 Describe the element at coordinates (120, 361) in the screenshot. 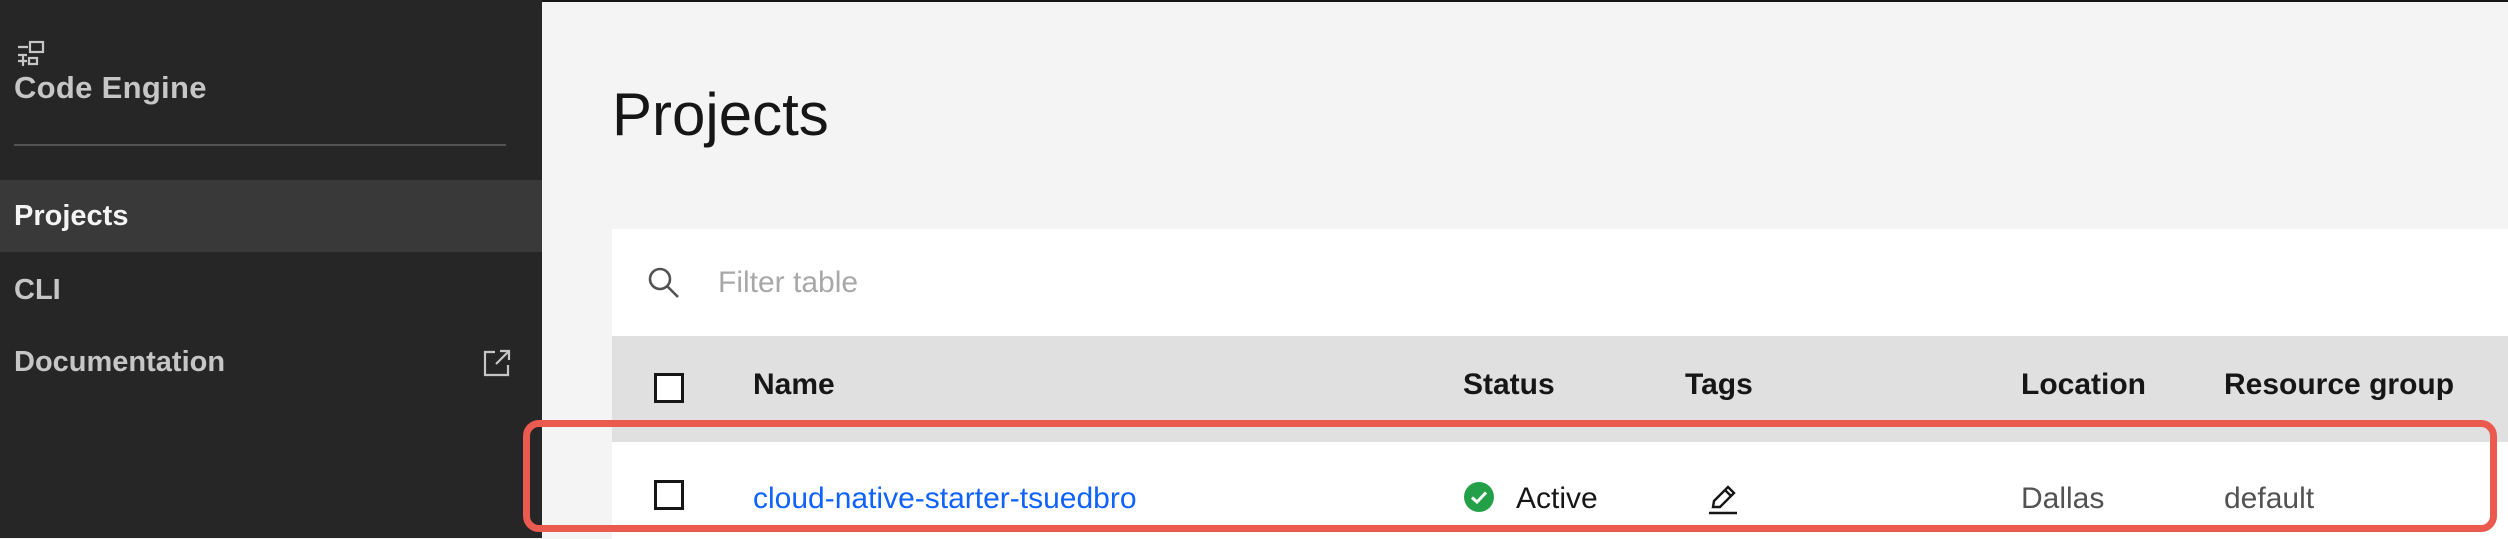

I see `sidebar-item-label: Documentation` at that location.